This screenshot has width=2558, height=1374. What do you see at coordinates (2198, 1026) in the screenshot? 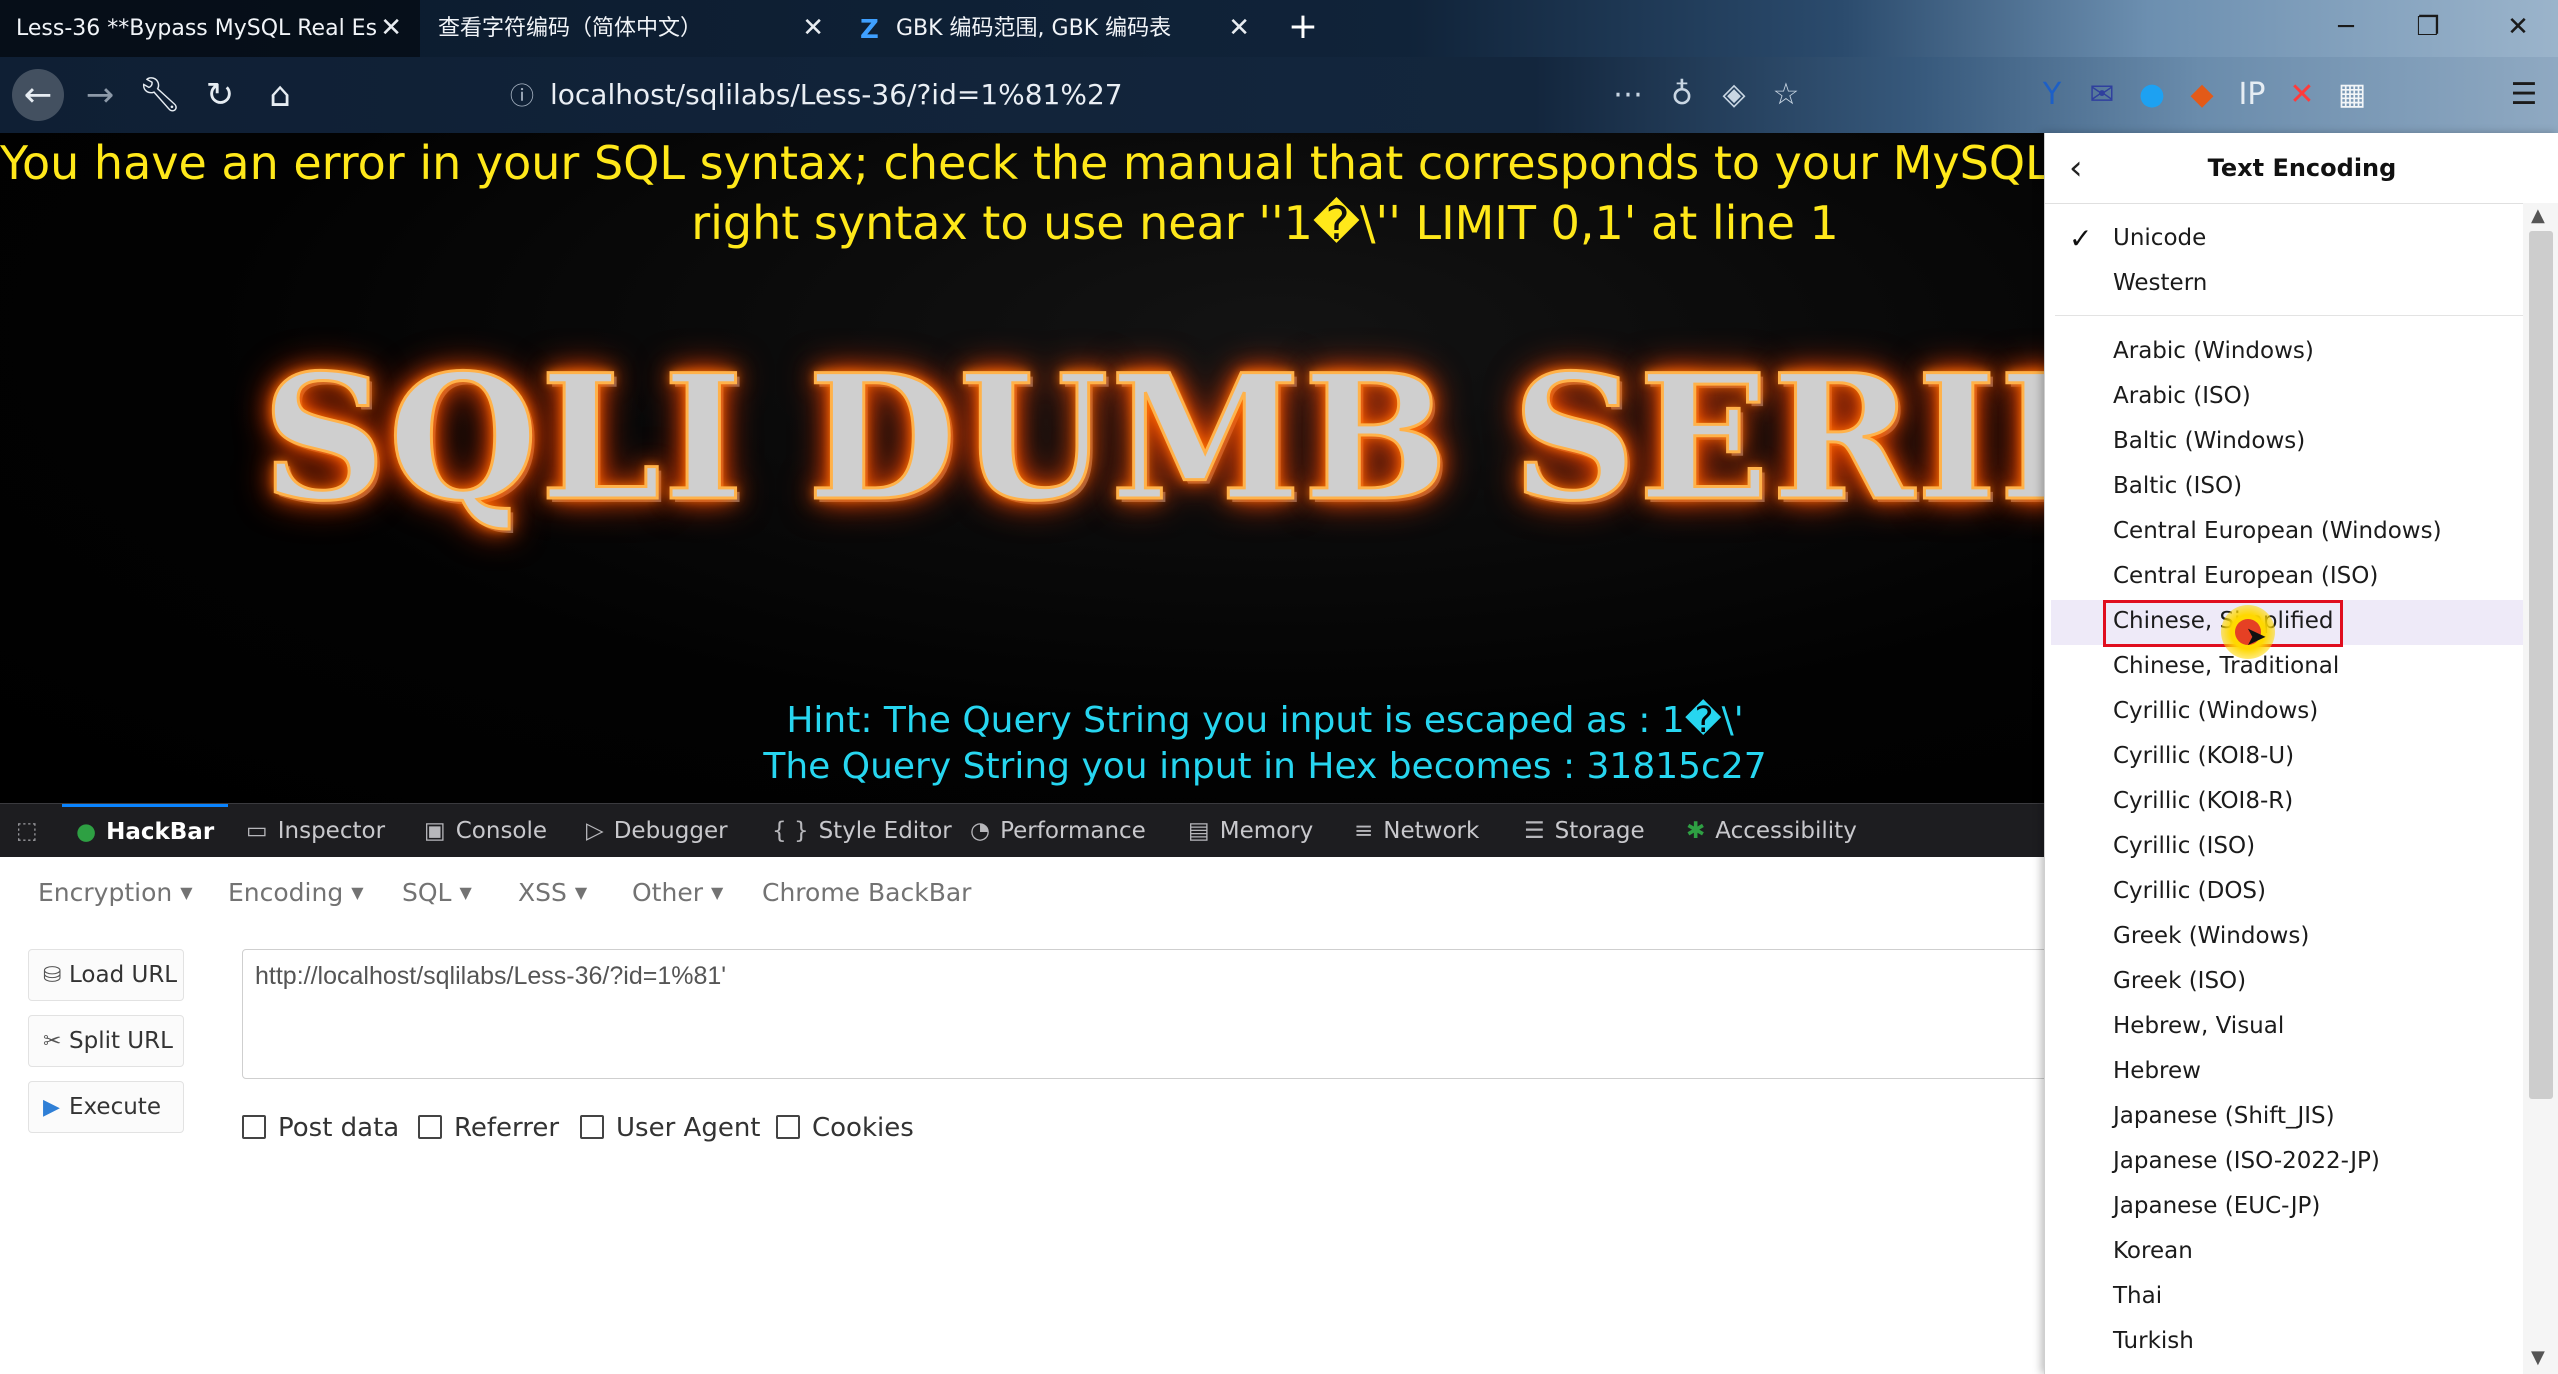
I see `encoding-item: Hebrew, Visual` at bounding box center [2198, 1026].